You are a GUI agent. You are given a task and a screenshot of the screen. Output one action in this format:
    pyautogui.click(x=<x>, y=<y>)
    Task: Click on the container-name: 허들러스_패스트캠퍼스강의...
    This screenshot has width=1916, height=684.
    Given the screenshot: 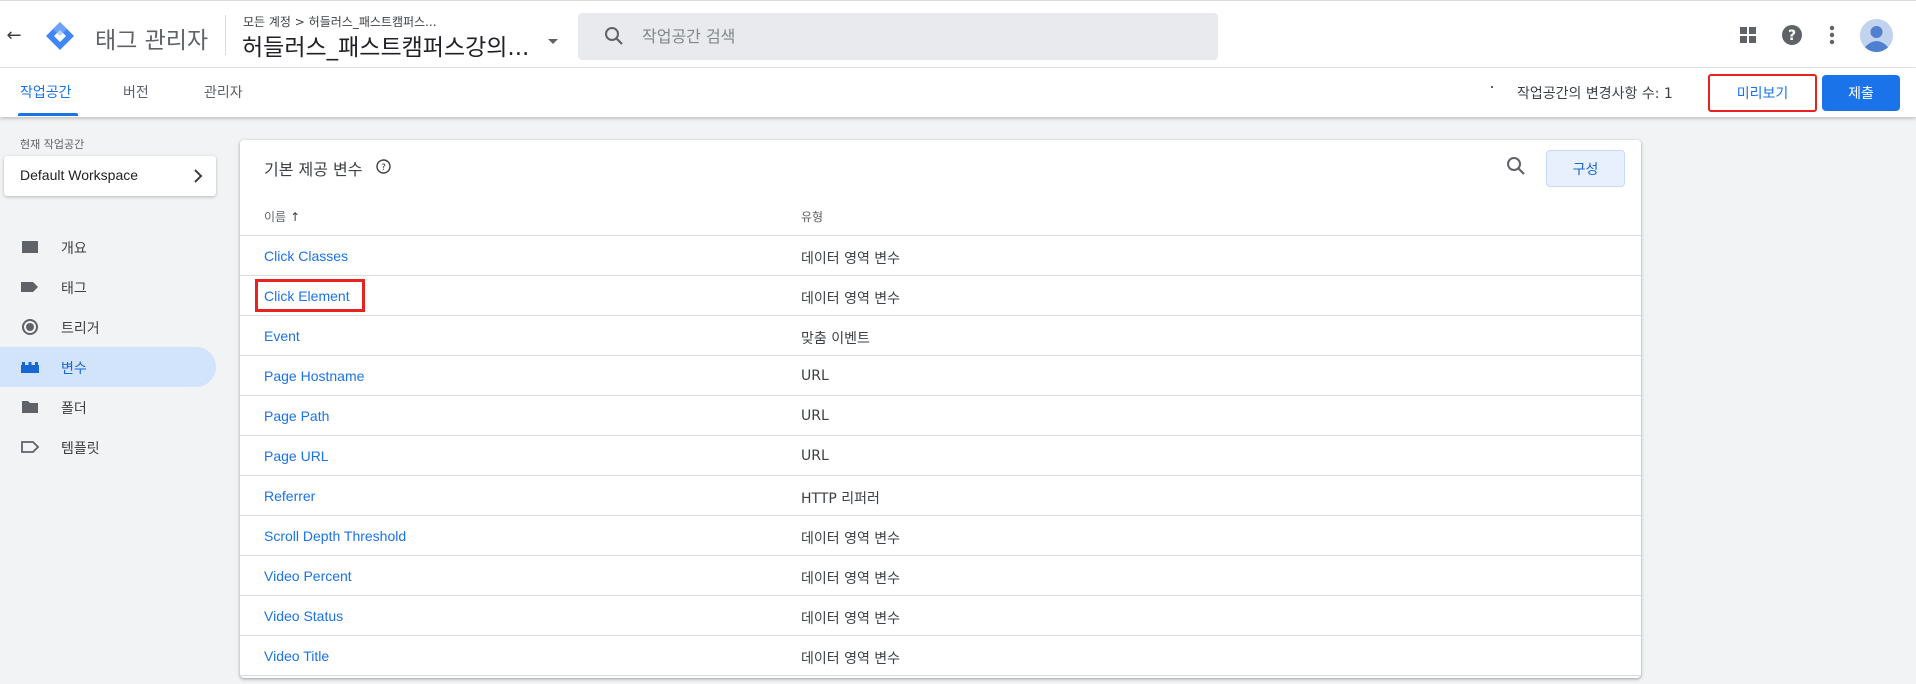 What is the action you would take?
    pyautogui.click(x=385, y=45)
    